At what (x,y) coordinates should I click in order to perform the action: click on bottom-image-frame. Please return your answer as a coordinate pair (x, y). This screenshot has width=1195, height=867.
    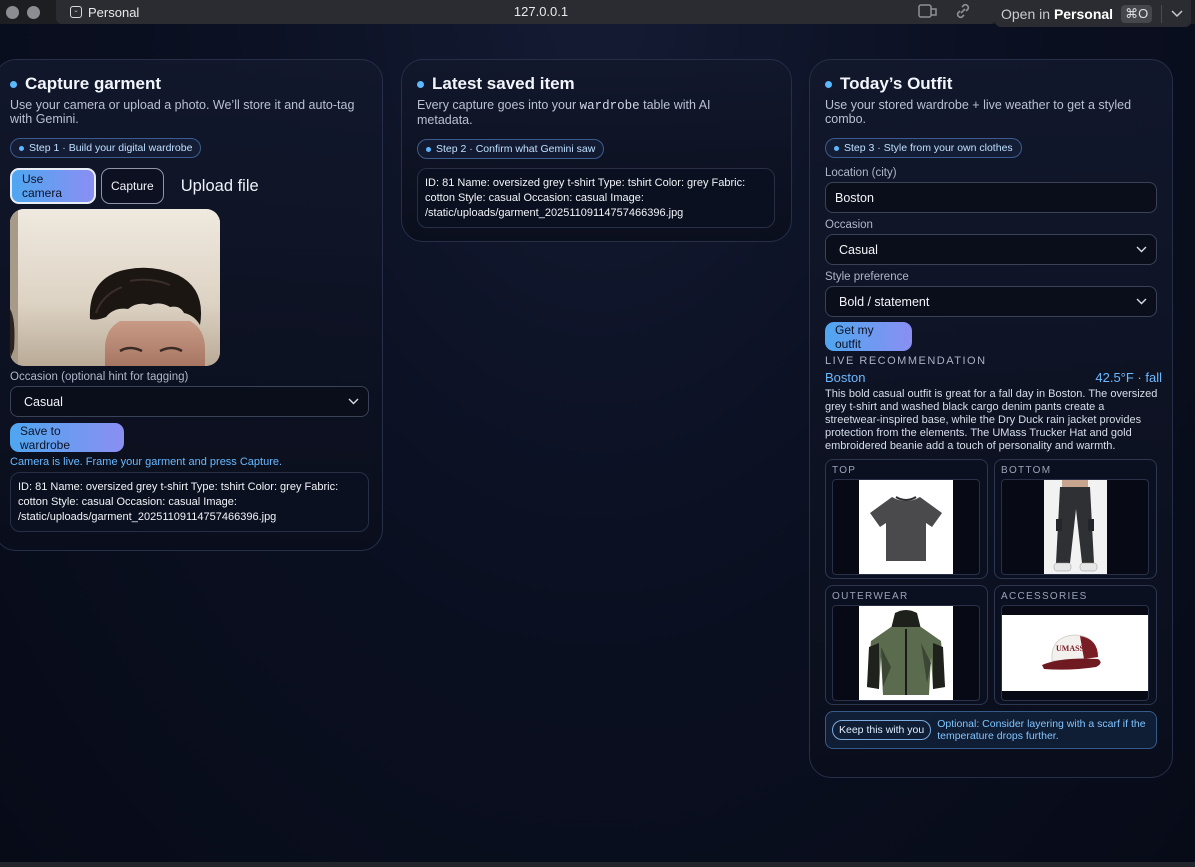
    Looking at the image, I should click on (1075, 527).